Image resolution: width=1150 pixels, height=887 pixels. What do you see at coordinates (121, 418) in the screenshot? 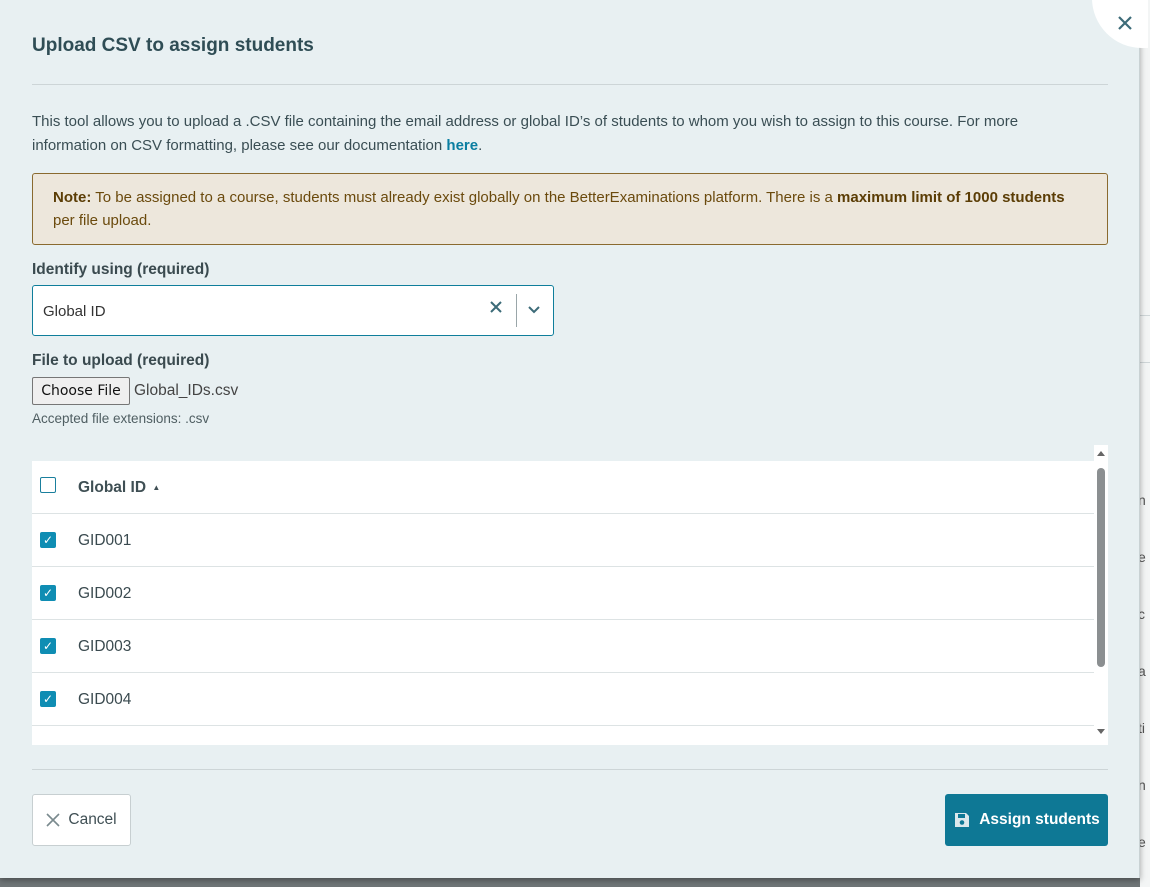
I see `file-extensions-help: Accepted file extensions: .csv` at bounding box center [121, 418].